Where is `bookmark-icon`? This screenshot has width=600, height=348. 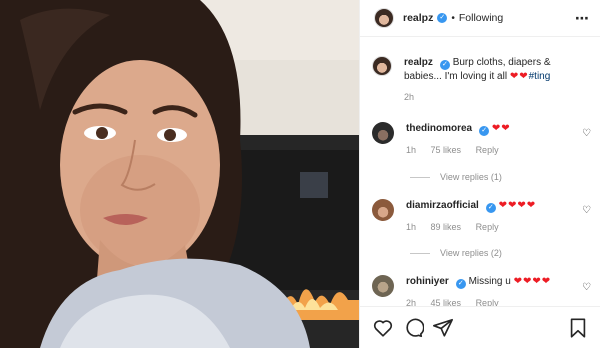
bookmark-icon is located at coordinates (578, 328).